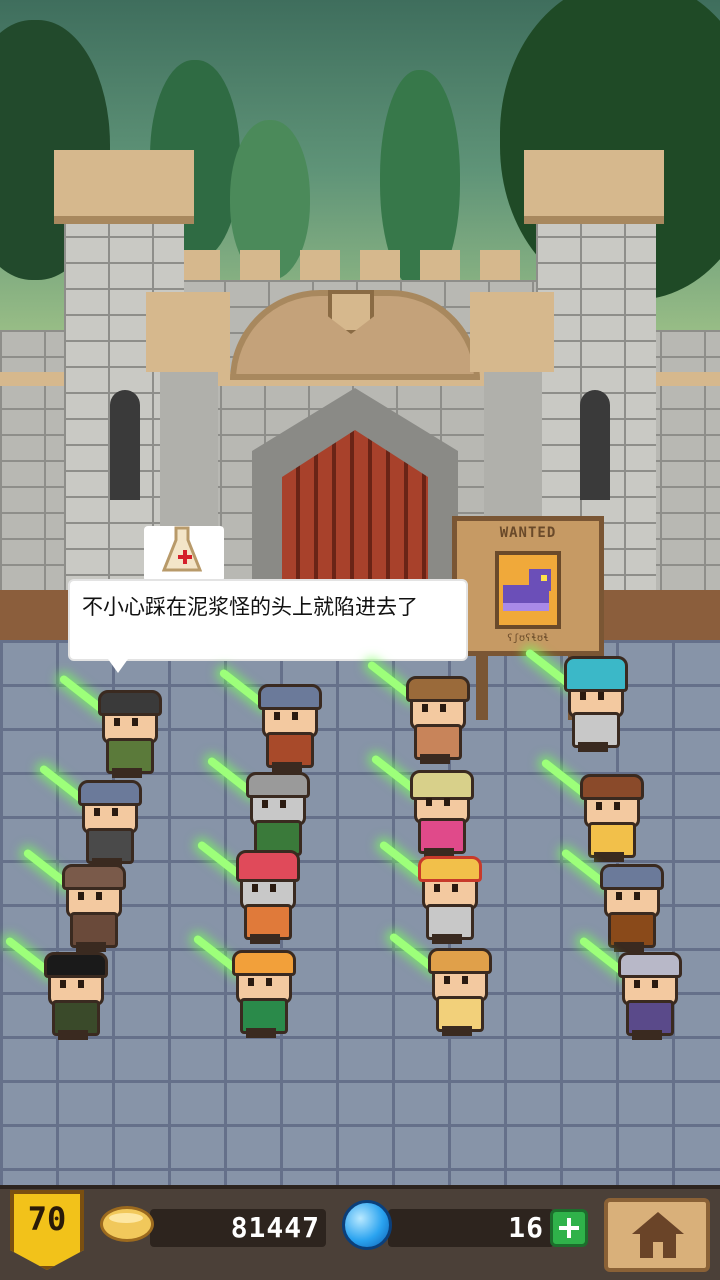  Describe the element at coordinates (275, 1227) in the screenshot. I see `gold-value: 81447` at that location.